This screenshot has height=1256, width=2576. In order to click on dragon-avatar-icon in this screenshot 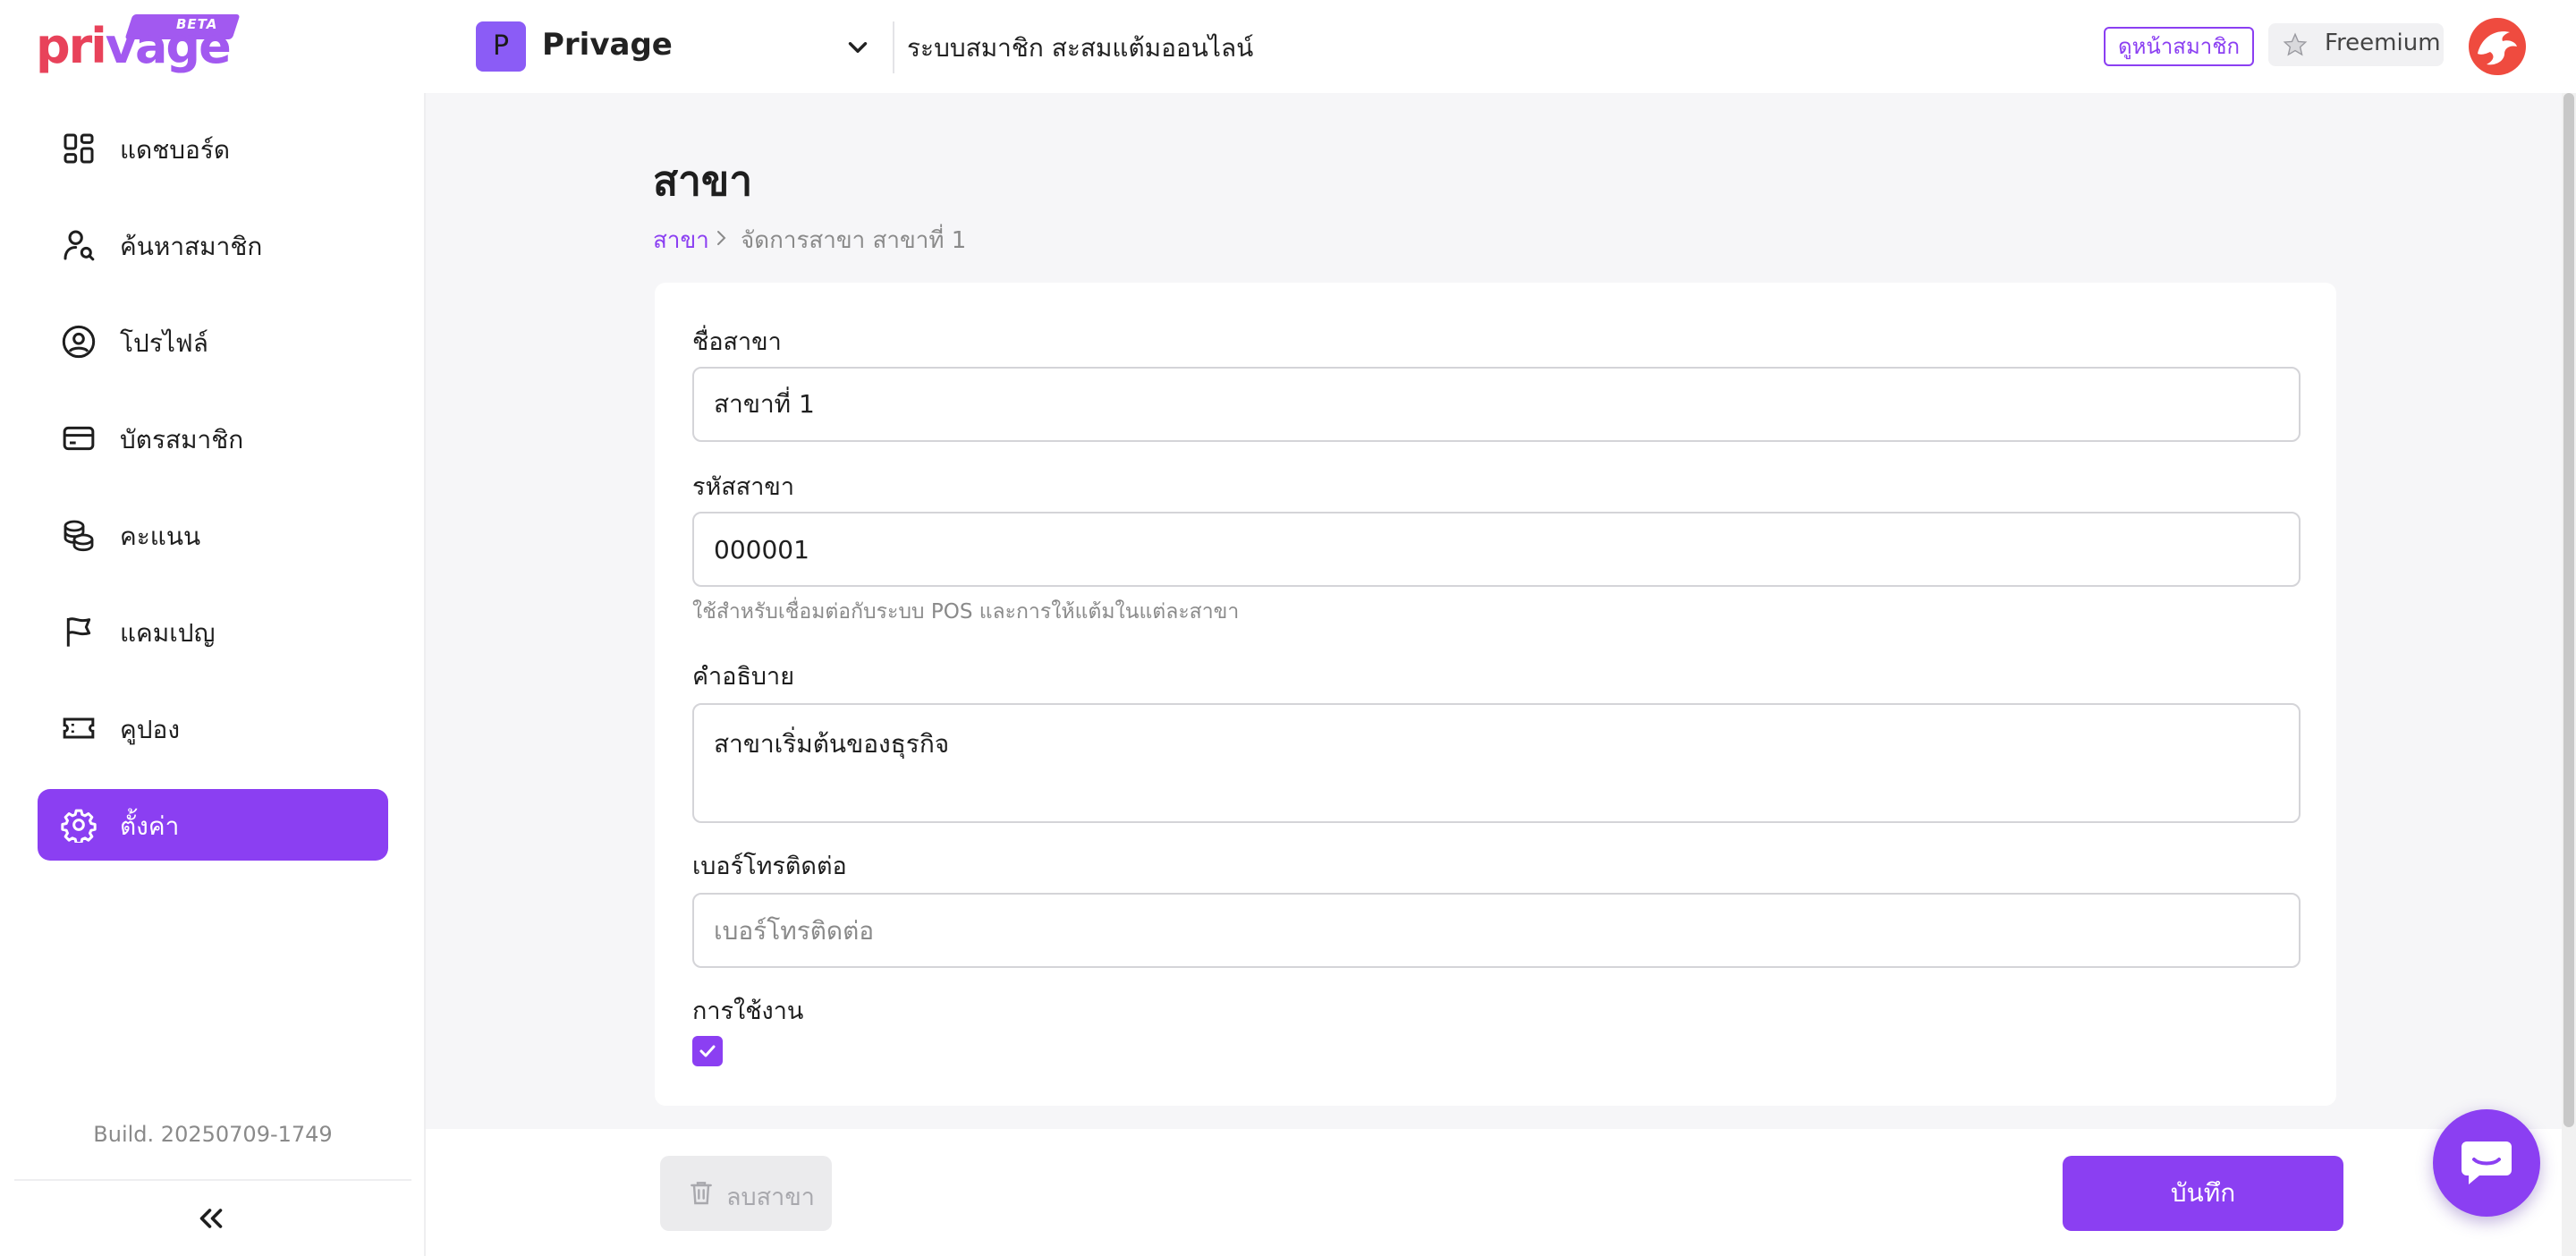, I will do `click(2497, 46)`.